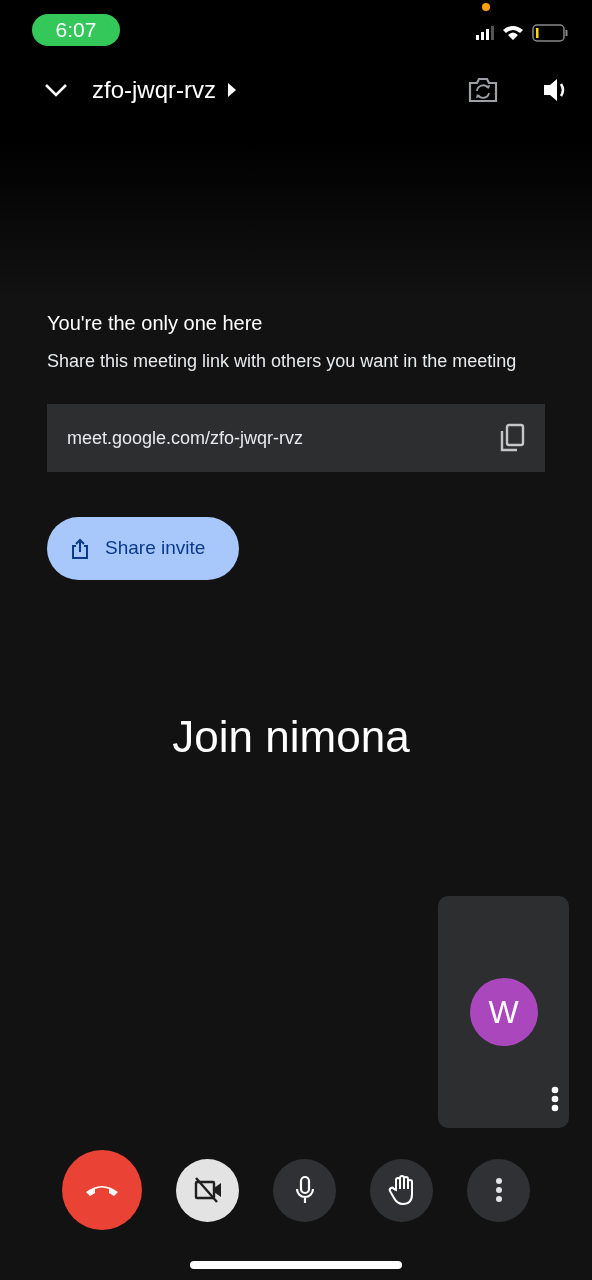  What do you see at coordinates (513, 33) in the screenshot?
I see `wifi-icon` at bounding box center [513, 33].